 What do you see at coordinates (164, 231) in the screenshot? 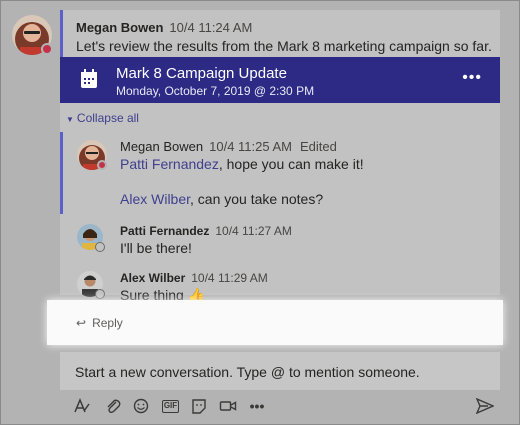
I see `reply-author: Patti Fernandez` at bounding box center [164, 231].